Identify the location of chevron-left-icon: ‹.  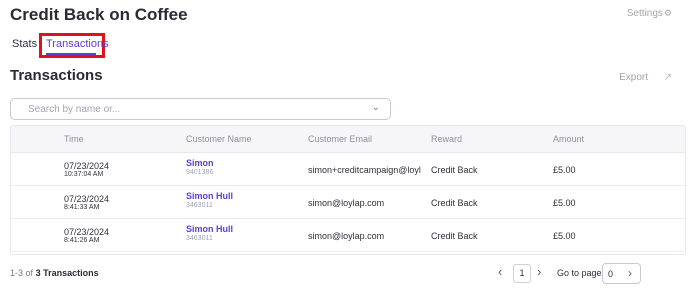
(500, 271).